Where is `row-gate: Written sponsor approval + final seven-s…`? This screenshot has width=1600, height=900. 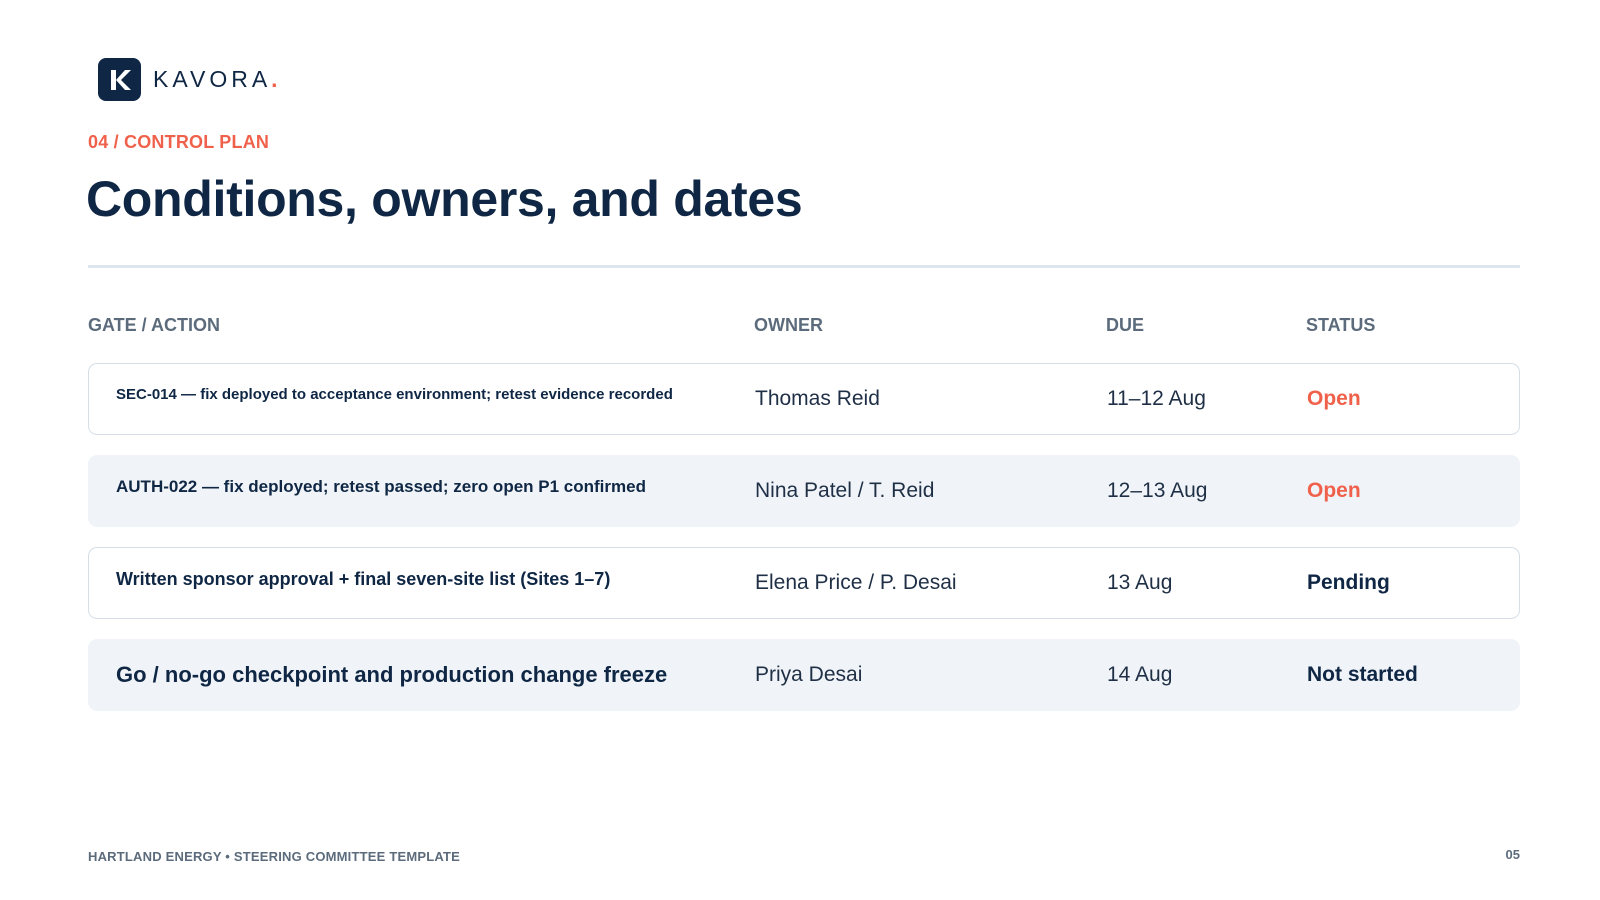 row-gate: Written sponsor approval + final seven-s… is located at coordinates (363, 579).